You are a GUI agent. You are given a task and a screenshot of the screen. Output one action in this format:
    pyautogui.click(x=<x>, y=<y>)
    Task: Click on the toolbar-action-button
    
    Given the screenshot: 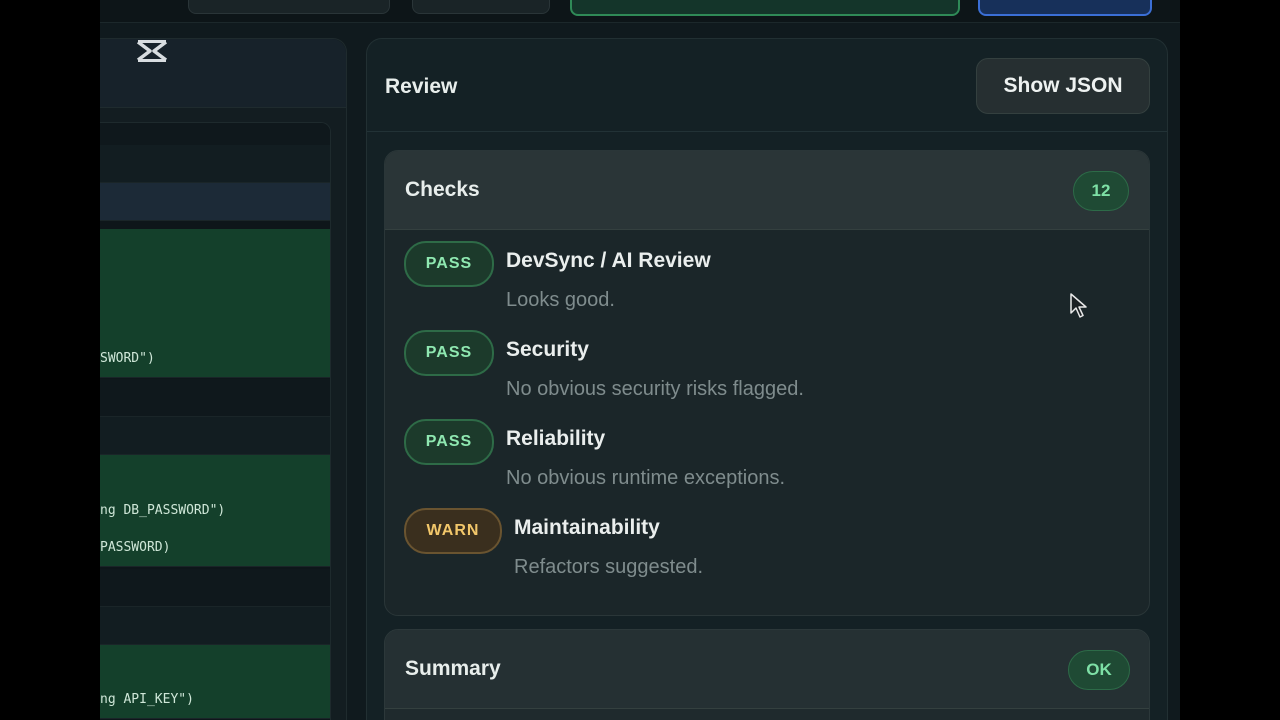 What is the action you would take?
    pyautogui.click(x=1065, y=8)
    